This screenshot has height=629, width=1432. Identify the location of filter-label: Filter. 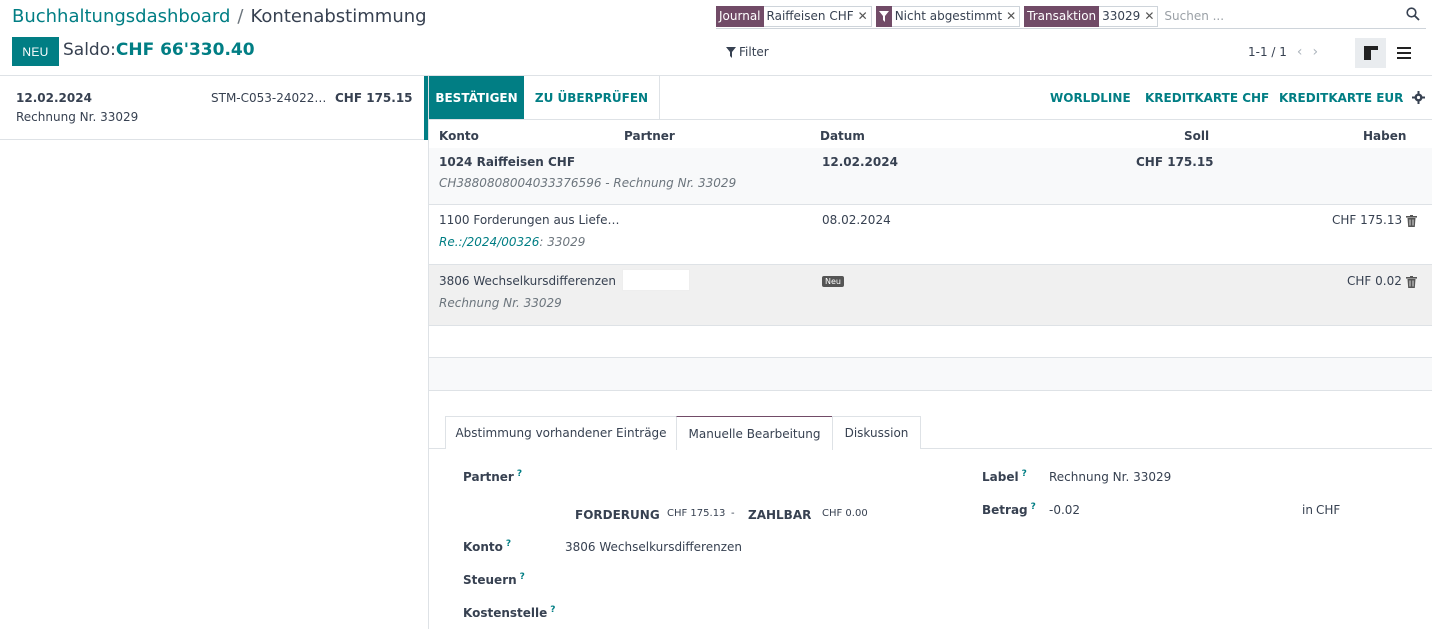
(754, 52).